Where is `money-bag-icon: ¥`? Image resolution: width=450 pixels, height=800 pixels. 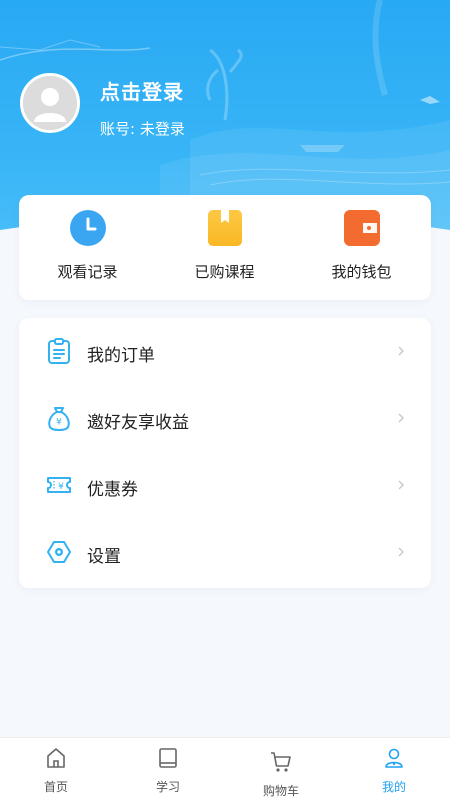 money-bag-icon: ¥ is located at coordinates (59, 419).